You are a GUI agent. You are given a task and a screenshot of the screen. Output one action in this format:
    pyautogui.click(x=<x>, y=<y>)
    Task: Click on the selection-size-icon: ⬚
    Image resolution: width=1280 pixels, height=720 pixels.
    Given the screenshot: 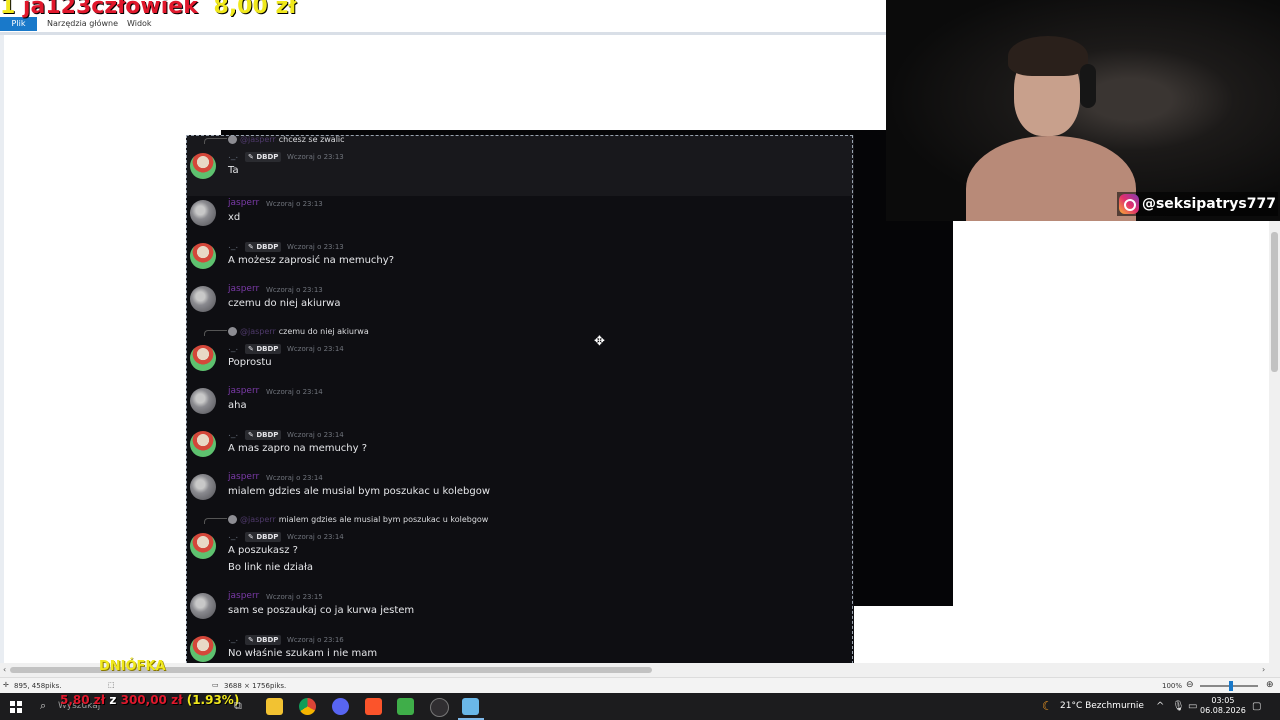 What is the action you would take?
    pyautogui.click(x=111, y=685)
    